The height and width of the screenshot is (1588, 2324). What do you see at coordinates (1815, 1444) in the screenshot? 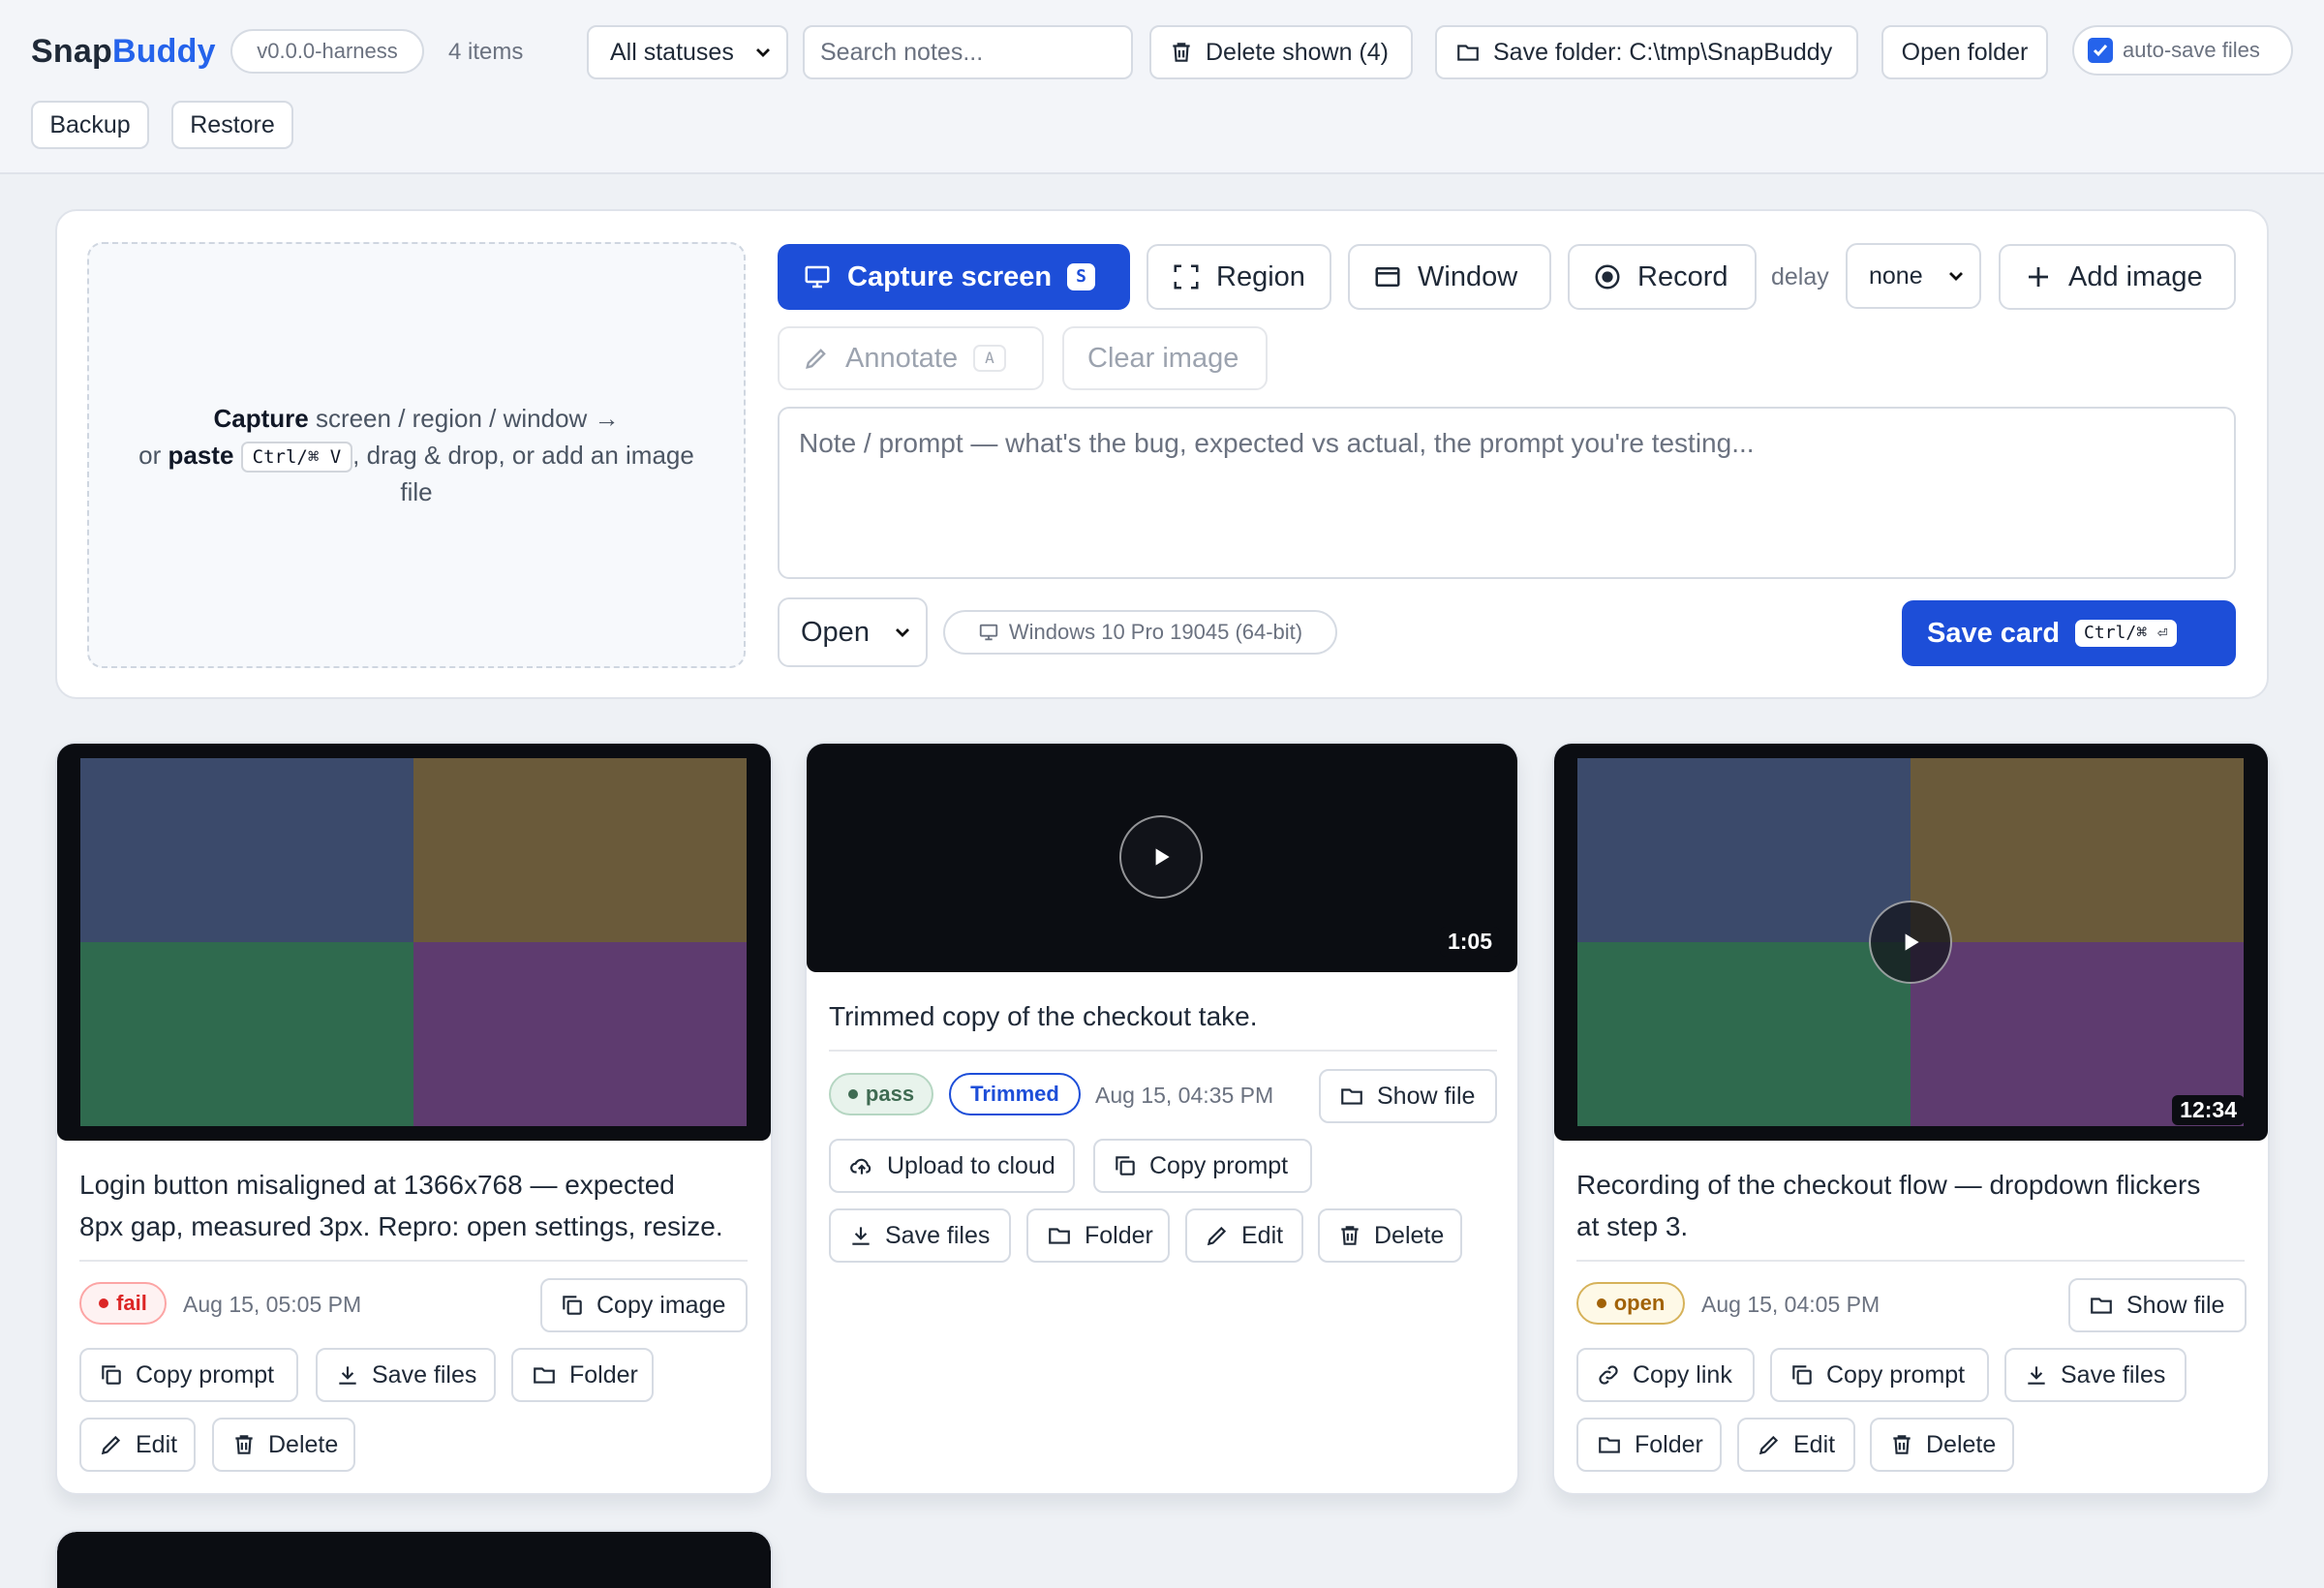
I see `edit-label: Edit` at bounding box center [1815, 1444].